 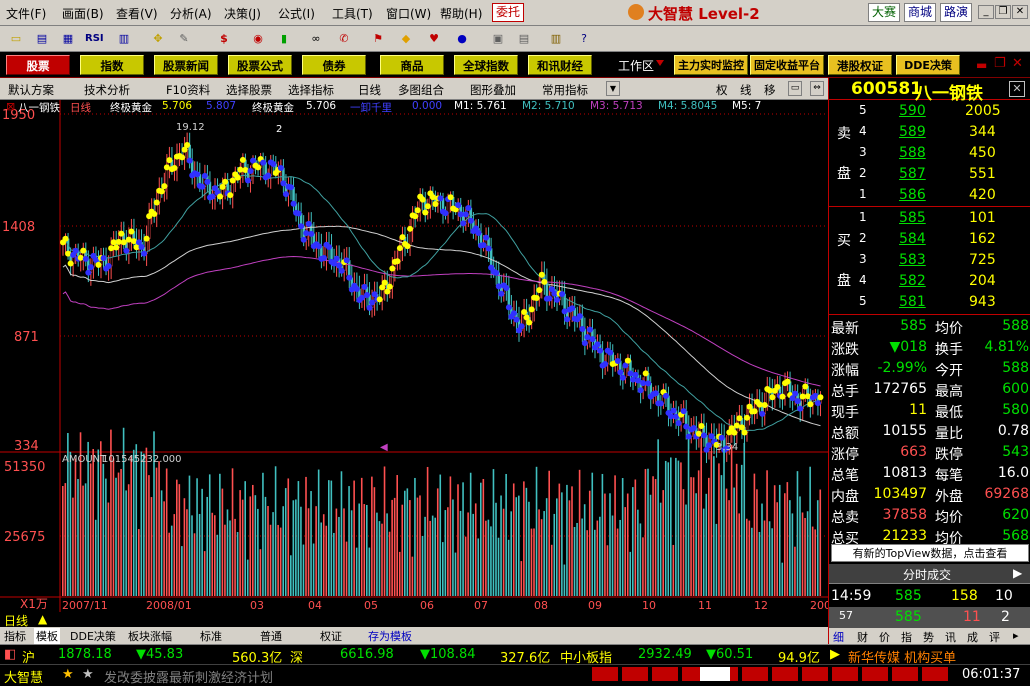 I want to click on ticker-message: 发改委披露最新刺激经济计划, so click(x=188, y=676).